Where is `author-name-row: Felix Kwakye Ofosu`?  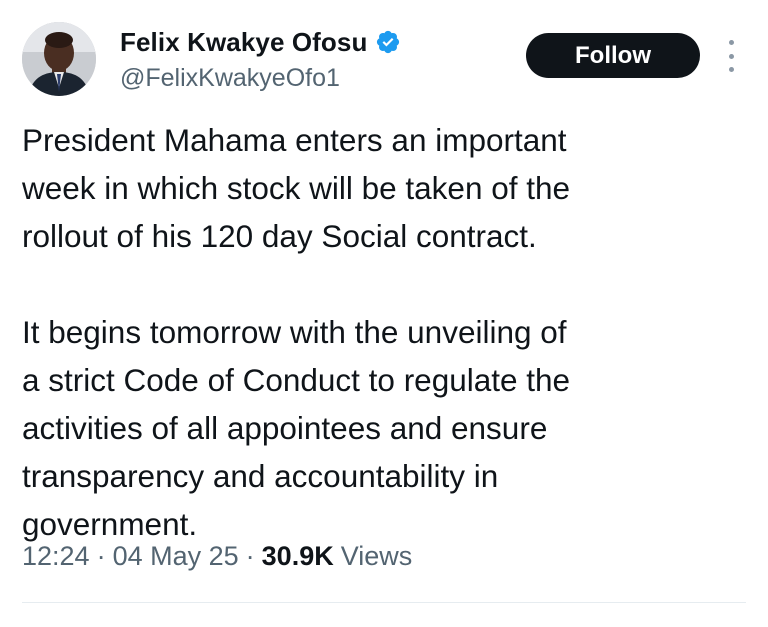 author-name-row: Felix Kwakye Ofosu is located at coordinates (260, 42).